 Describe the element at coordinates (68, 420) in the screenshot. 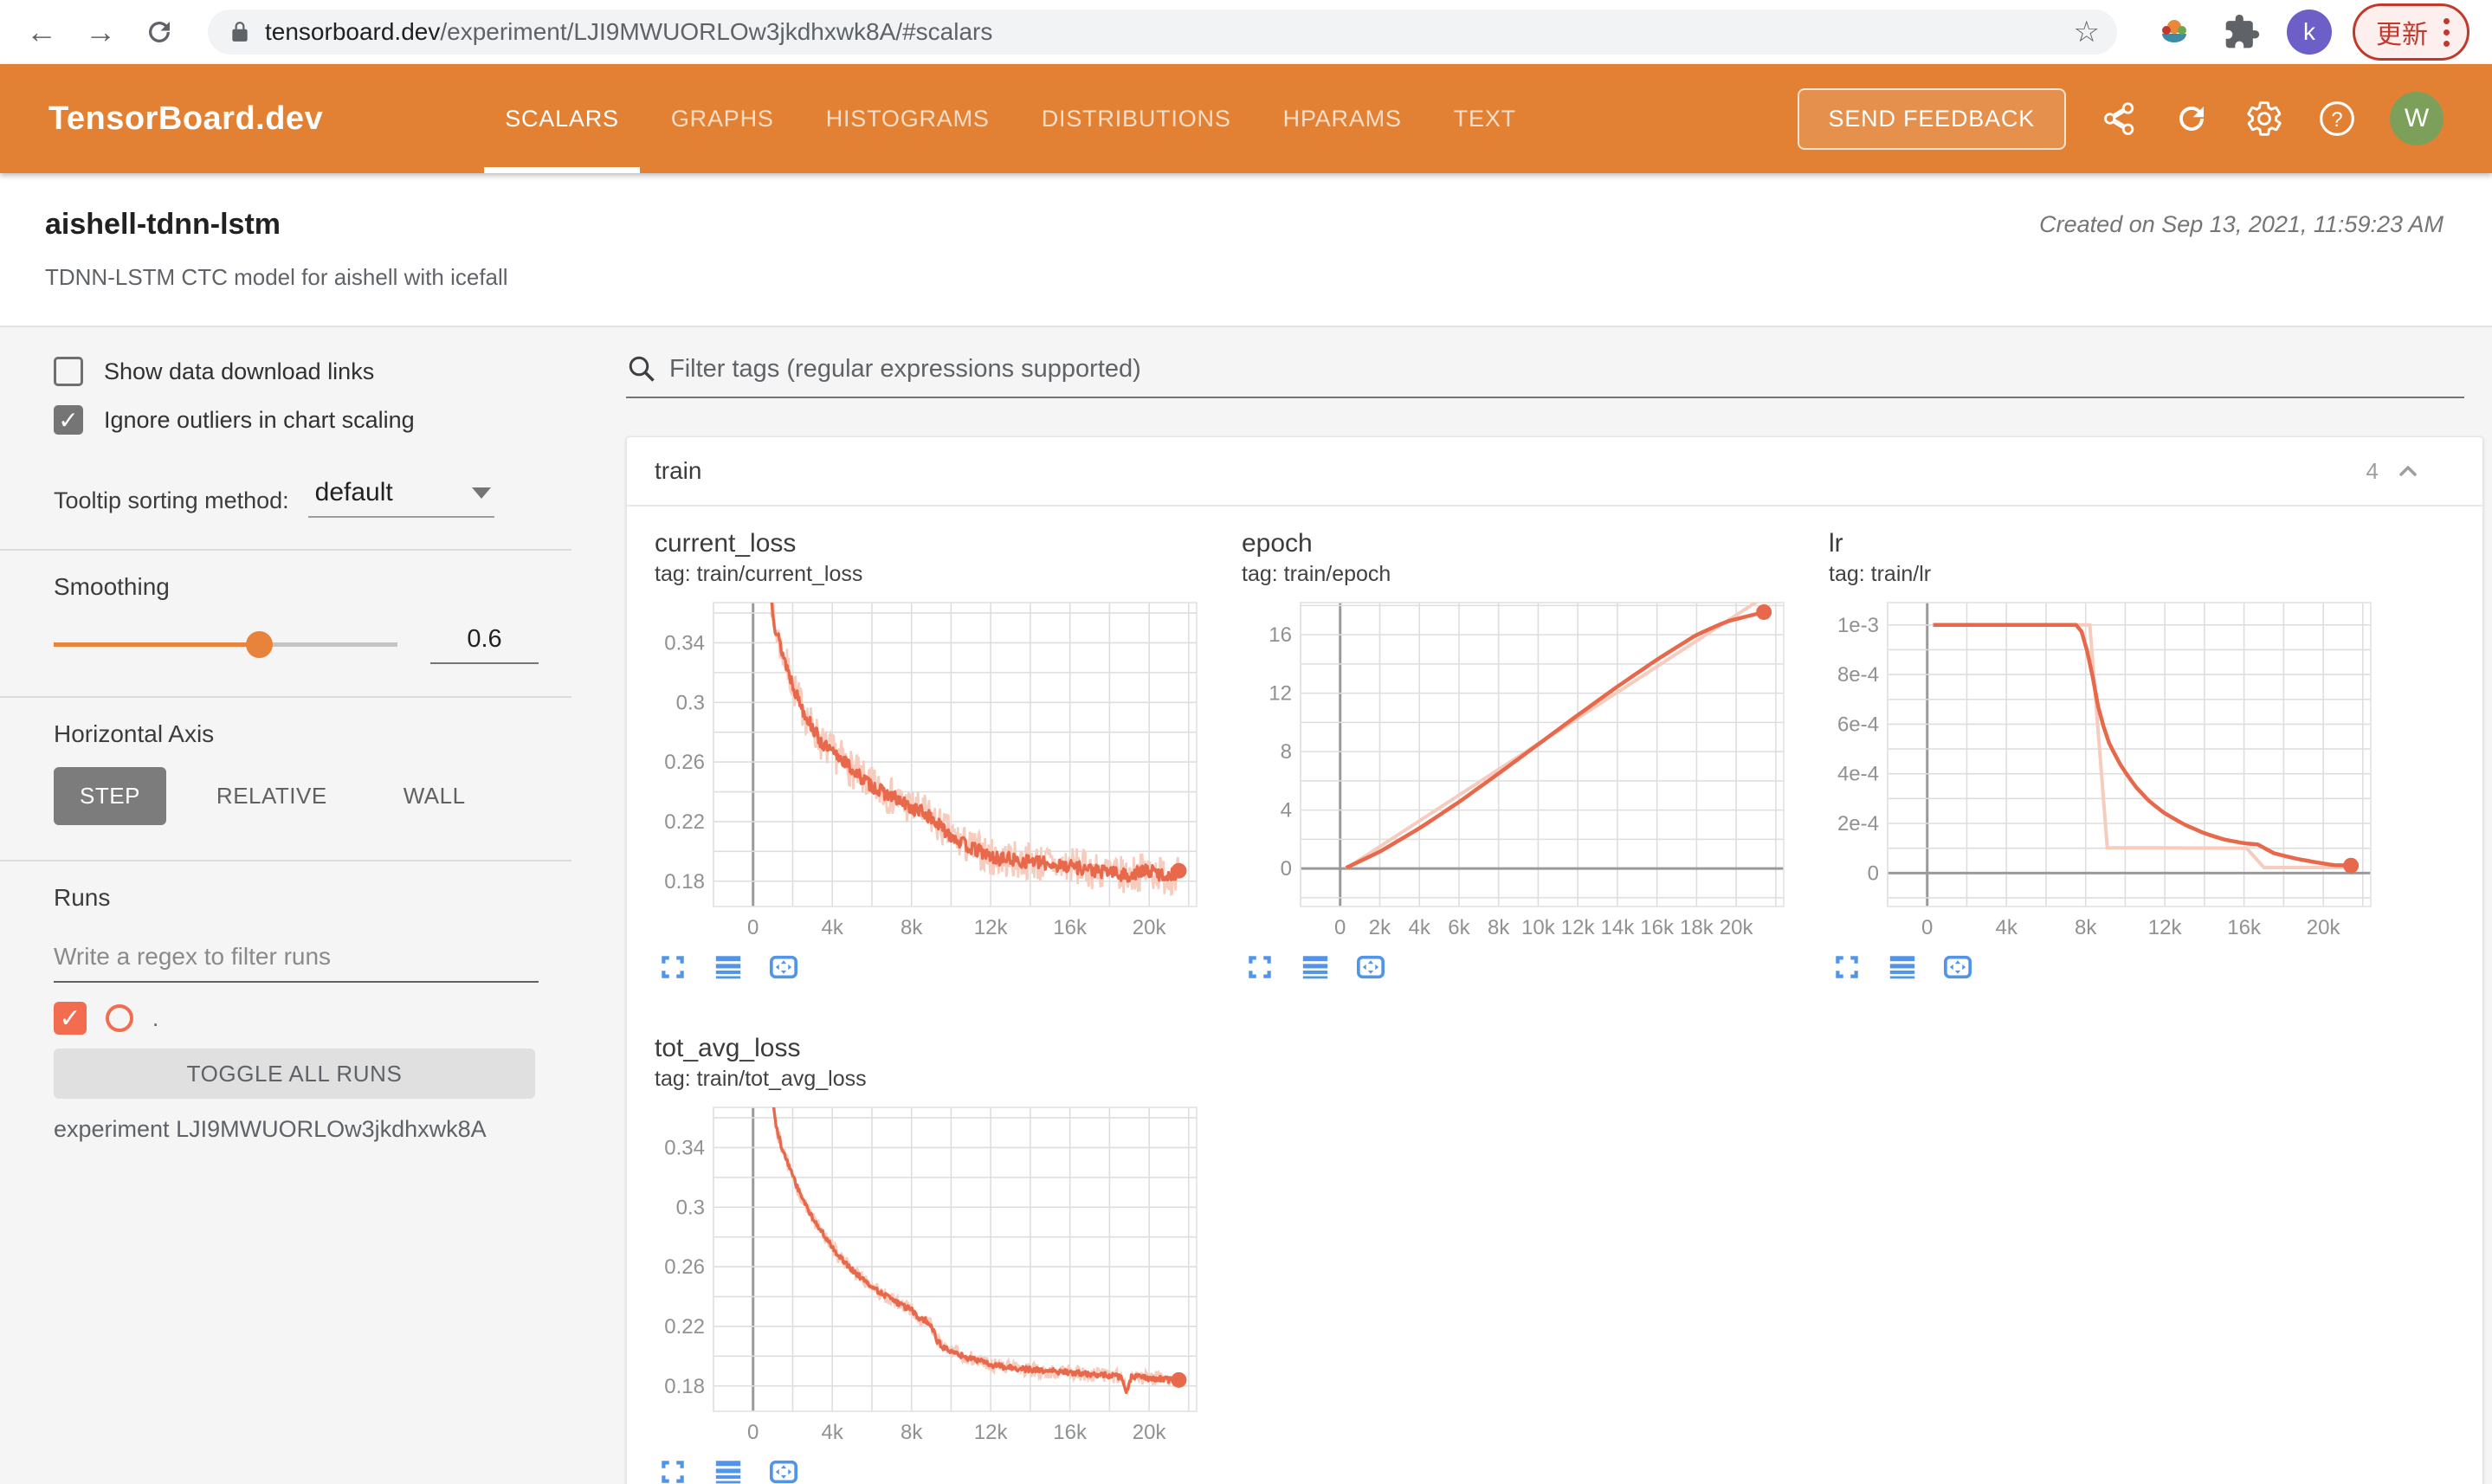

I see `checkbox-checked-icon: ✓` at that location.